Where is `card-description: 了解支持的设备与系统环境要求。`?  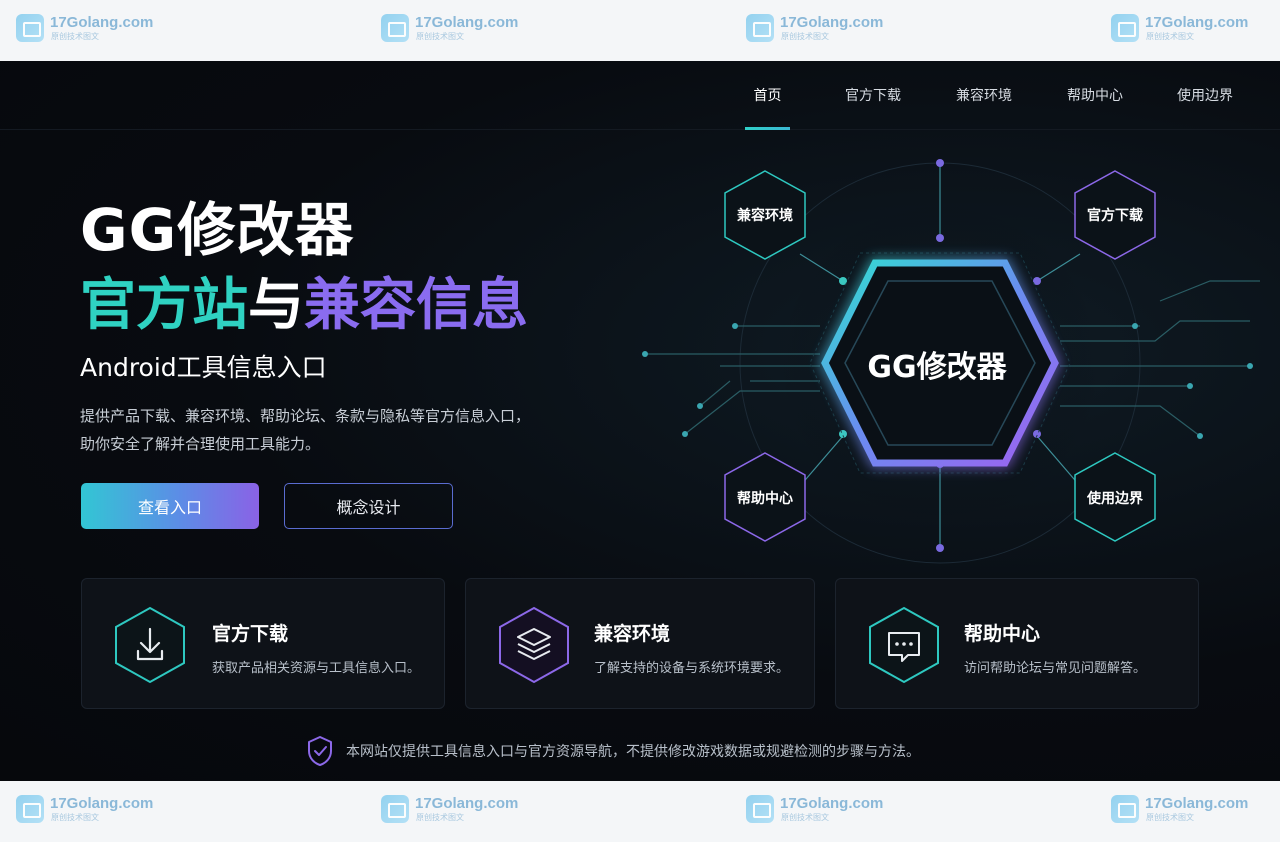 card-description: 了解支持的设备与系统环境要求。 is located at coordinates (692, 668).